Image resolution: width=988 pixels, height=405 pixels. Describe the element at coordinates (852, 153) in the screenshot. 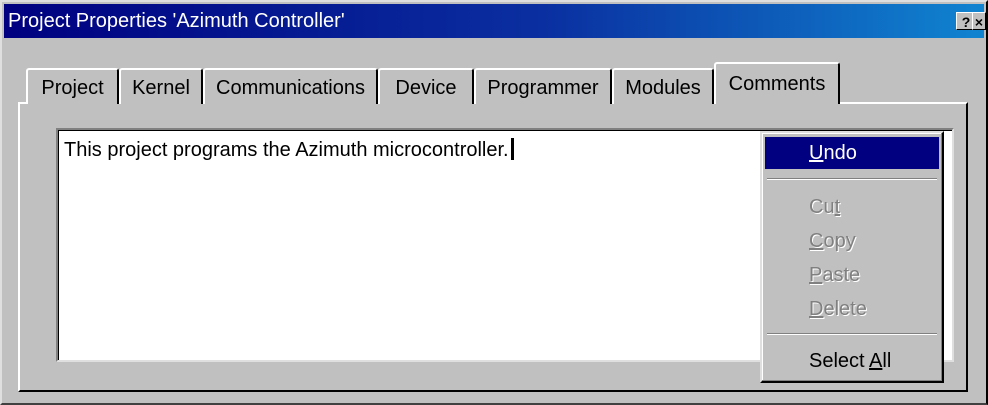

I see `menu-item-undo: Undo` at that location.